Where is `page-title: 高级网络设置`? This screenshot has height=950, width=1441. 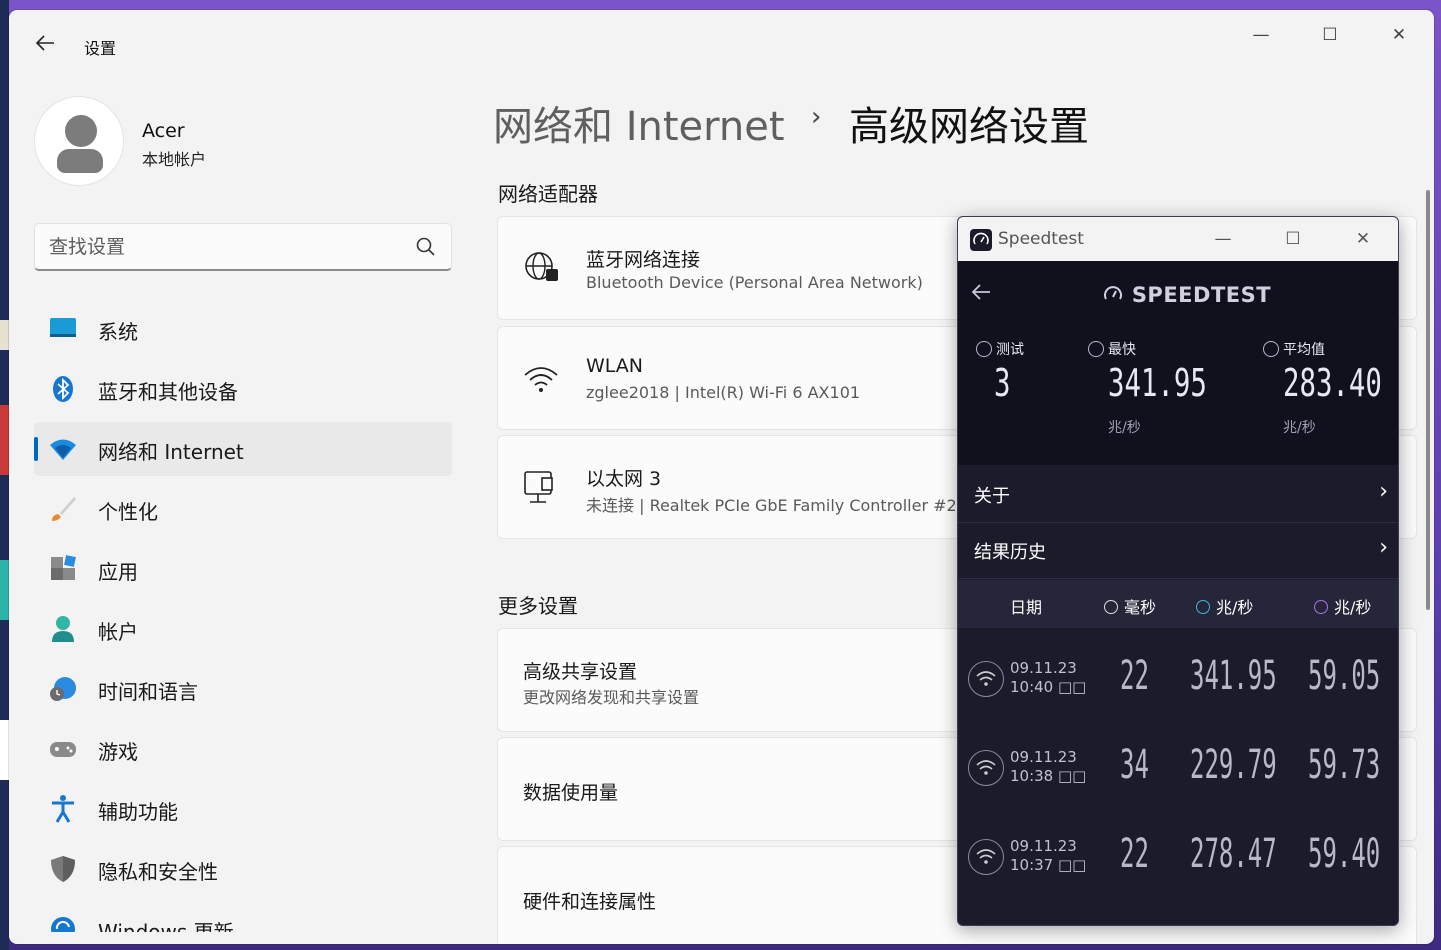 page-title: 高级网络设置 is located at coordinates (969, 127).